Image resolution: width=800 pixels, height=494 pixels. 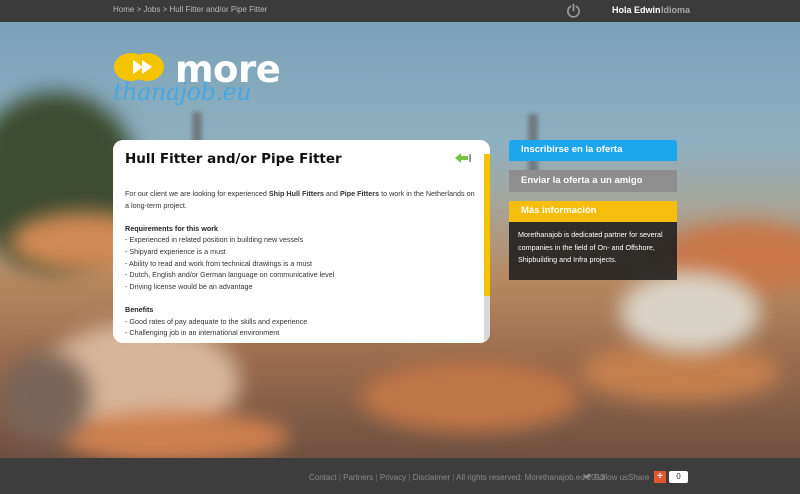 What do you see at coordinates (573, 10) in the screenshot?
I see `power-icon` at bounding box center [573, 10].